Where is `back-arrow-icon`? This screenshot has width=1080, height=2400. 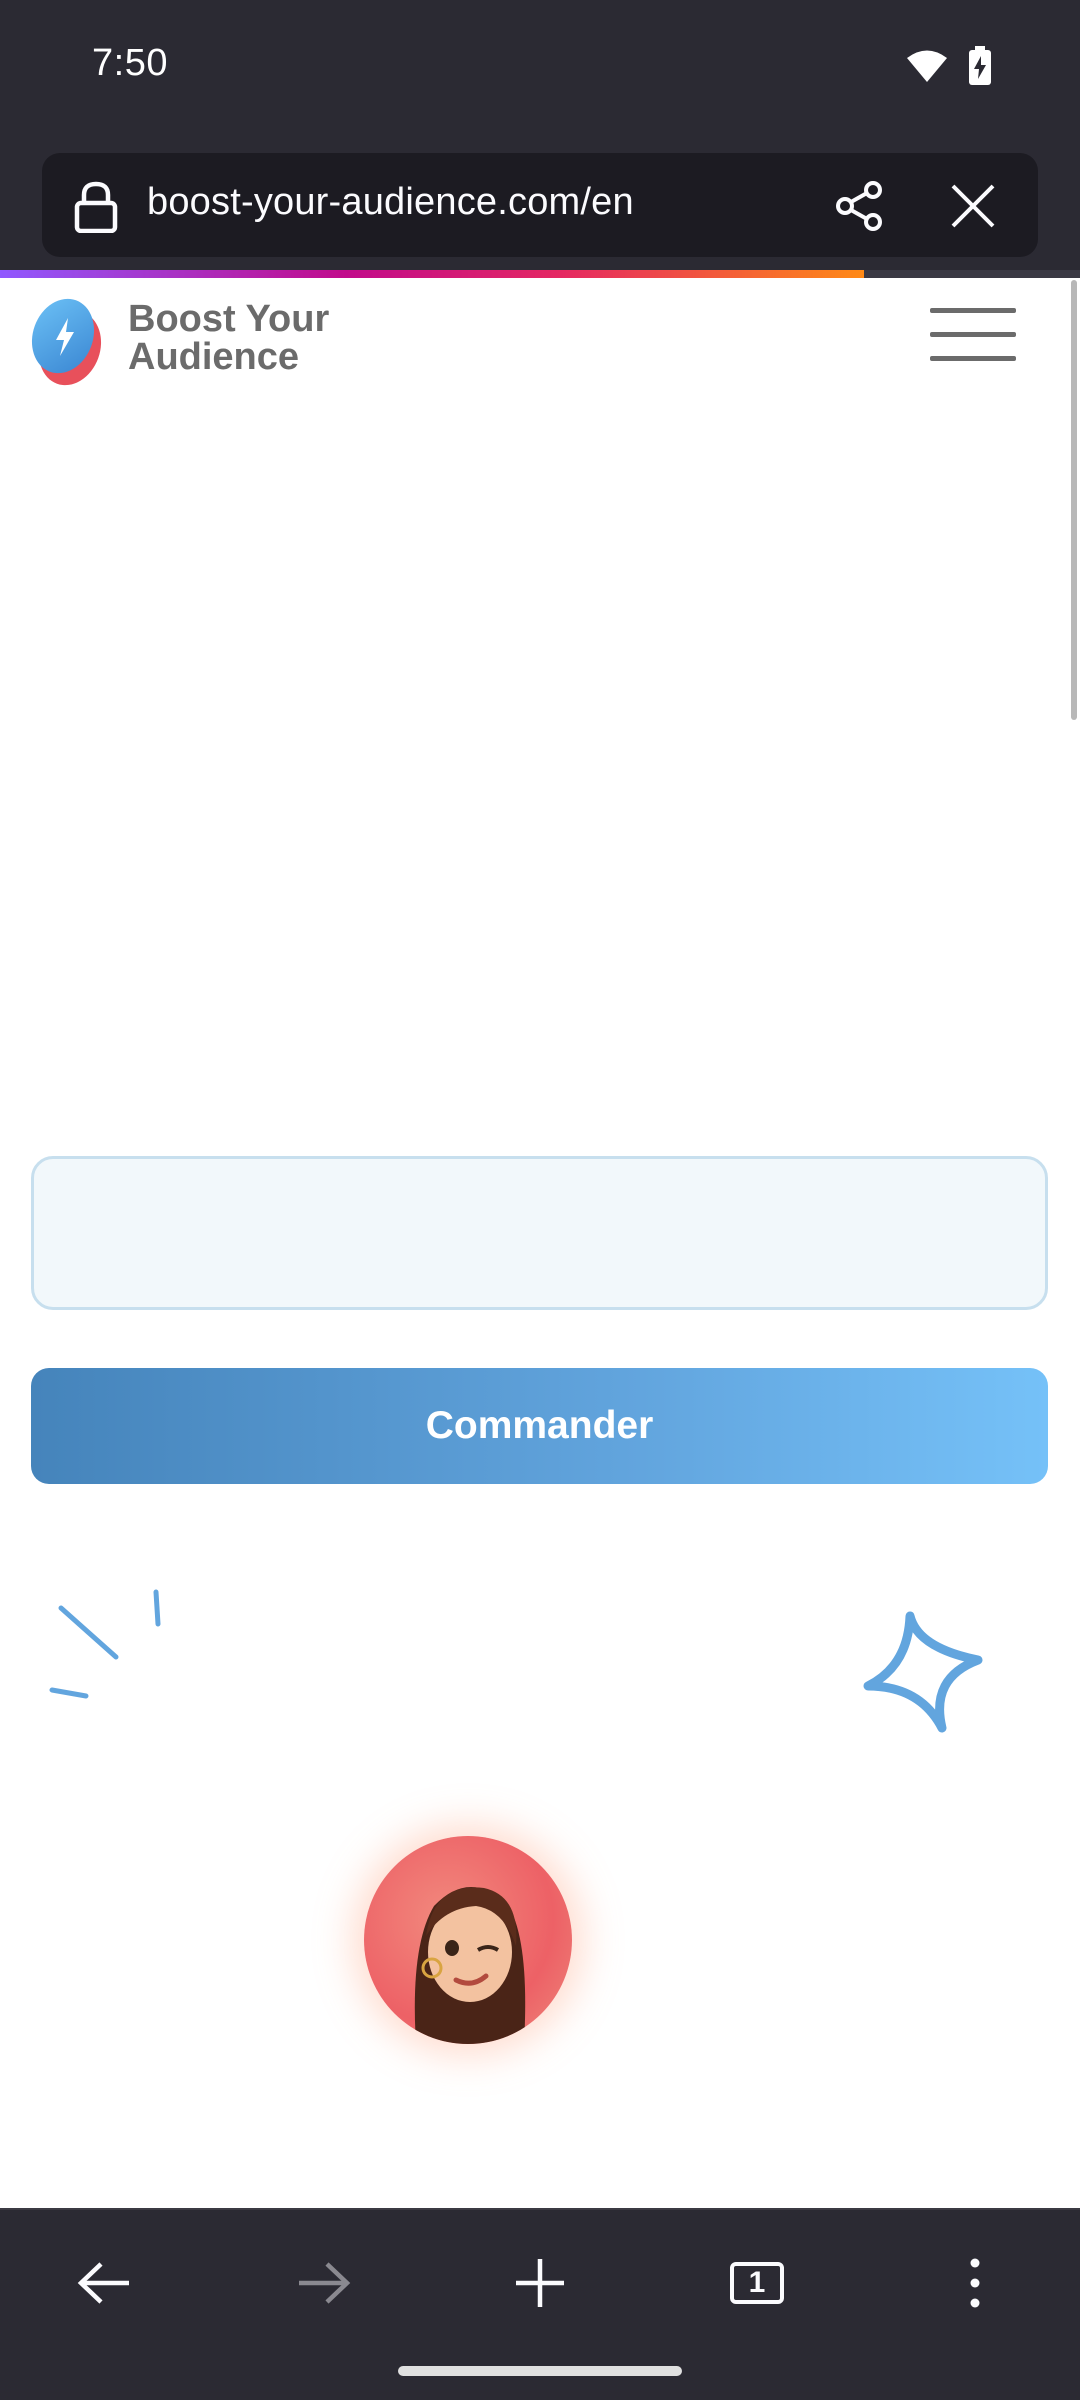
back-arrow-icon is located at coordinates (105, 2283).